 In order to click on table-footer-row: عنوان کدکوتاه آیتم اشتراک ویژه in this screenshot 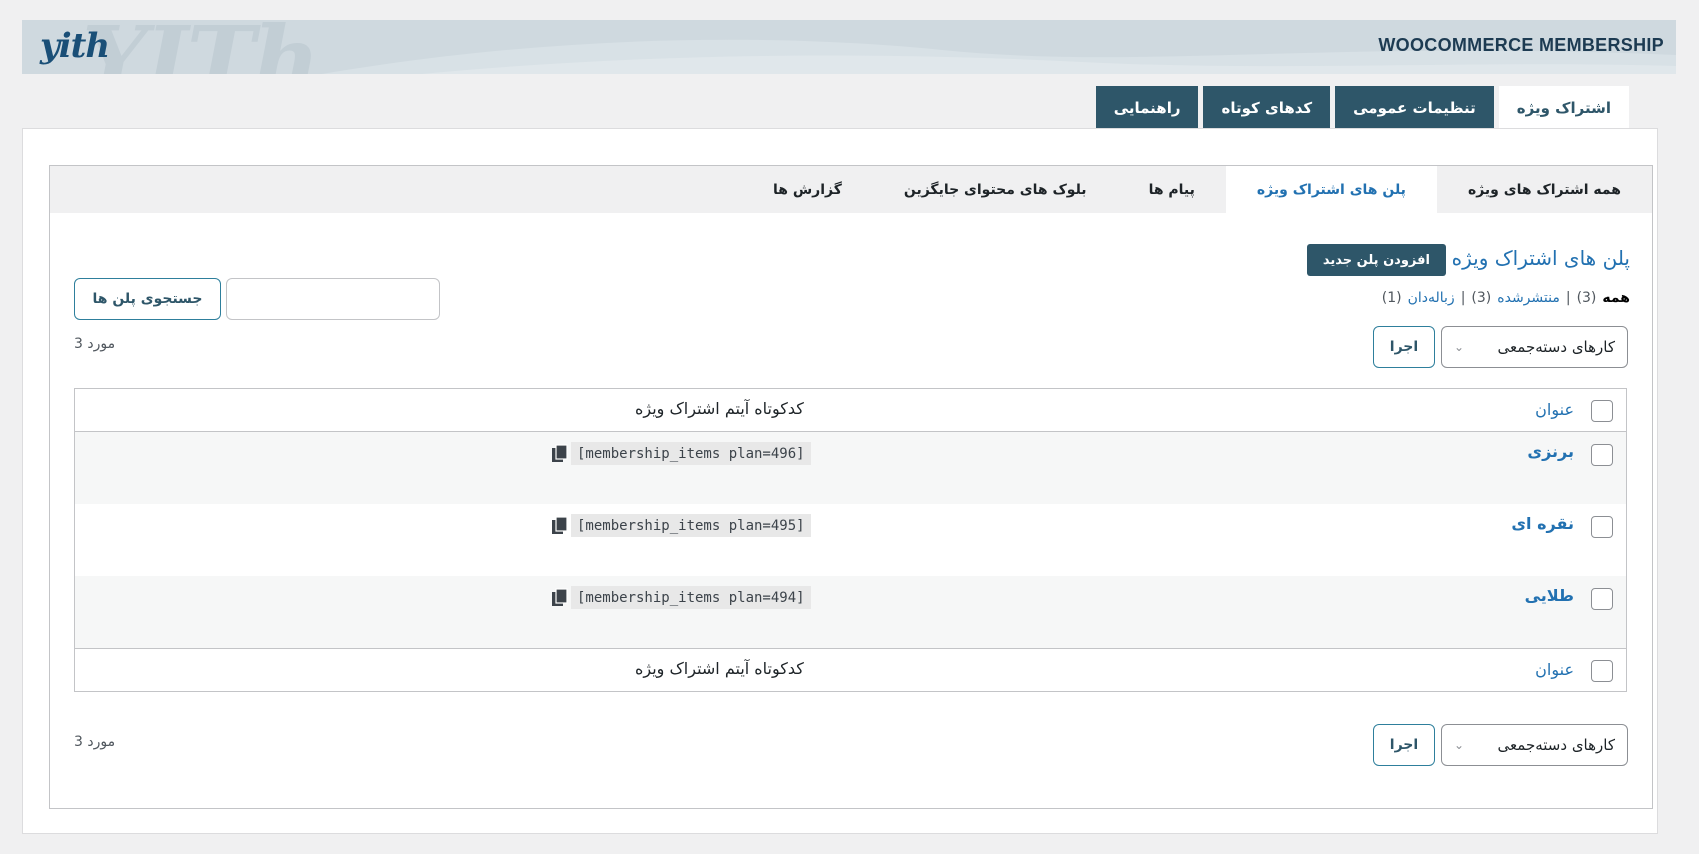, I will do `click(850, 669)`.